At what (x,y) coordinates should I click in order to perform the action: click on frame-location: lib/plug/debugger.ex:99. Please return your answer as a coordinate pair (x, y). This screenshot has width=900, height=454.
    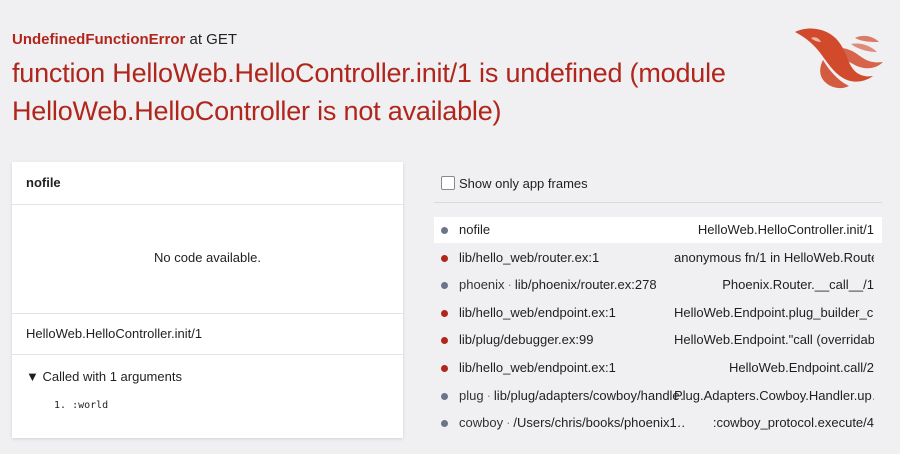
    Looking at the image, I should click on (526, 340).